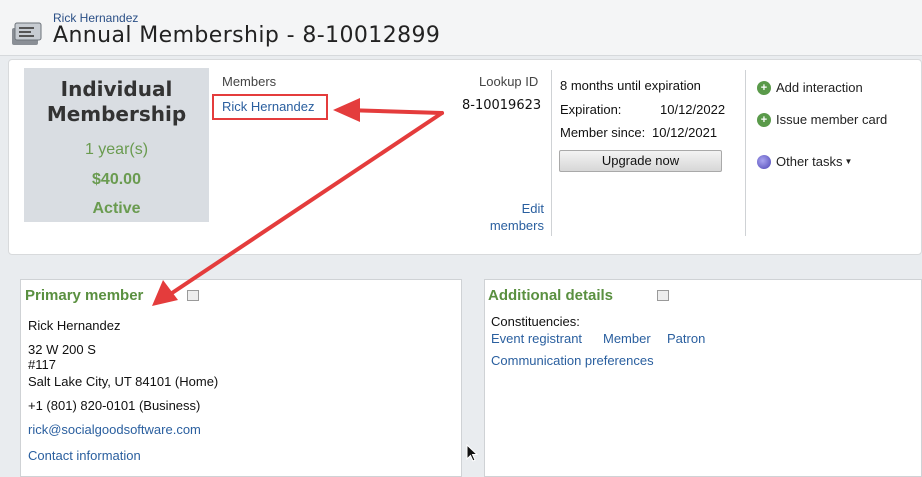 The width and height of the screenshot is (922, 477). What do you see at coordinates (307, 203) in the screenshot?
I see `annotation-arrow` at bounding box center [307, 203].